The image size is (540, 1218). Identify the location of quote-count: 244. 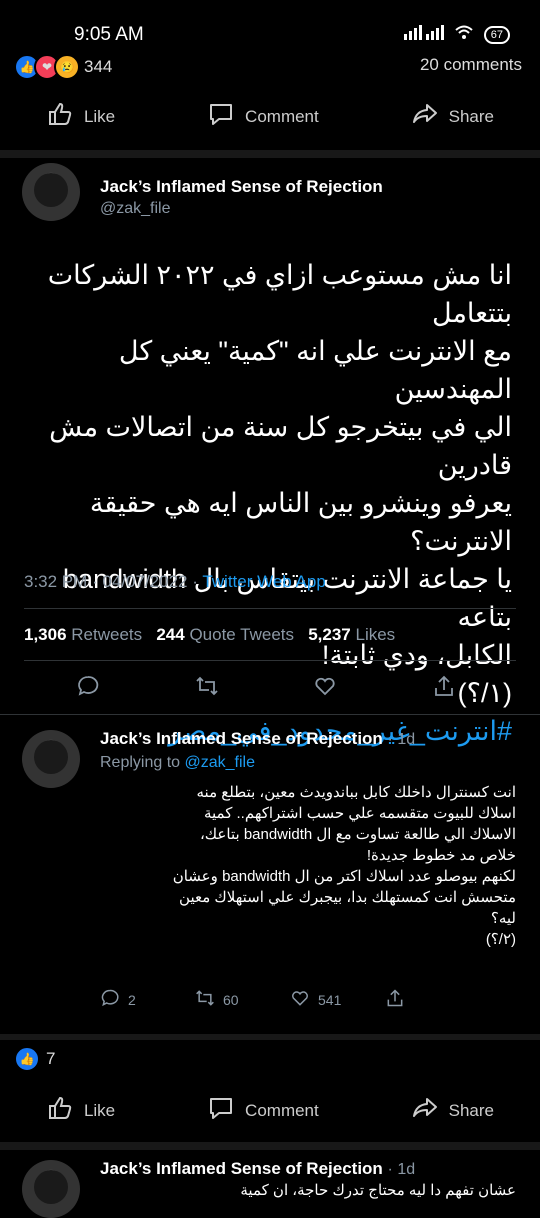
(170, 634).